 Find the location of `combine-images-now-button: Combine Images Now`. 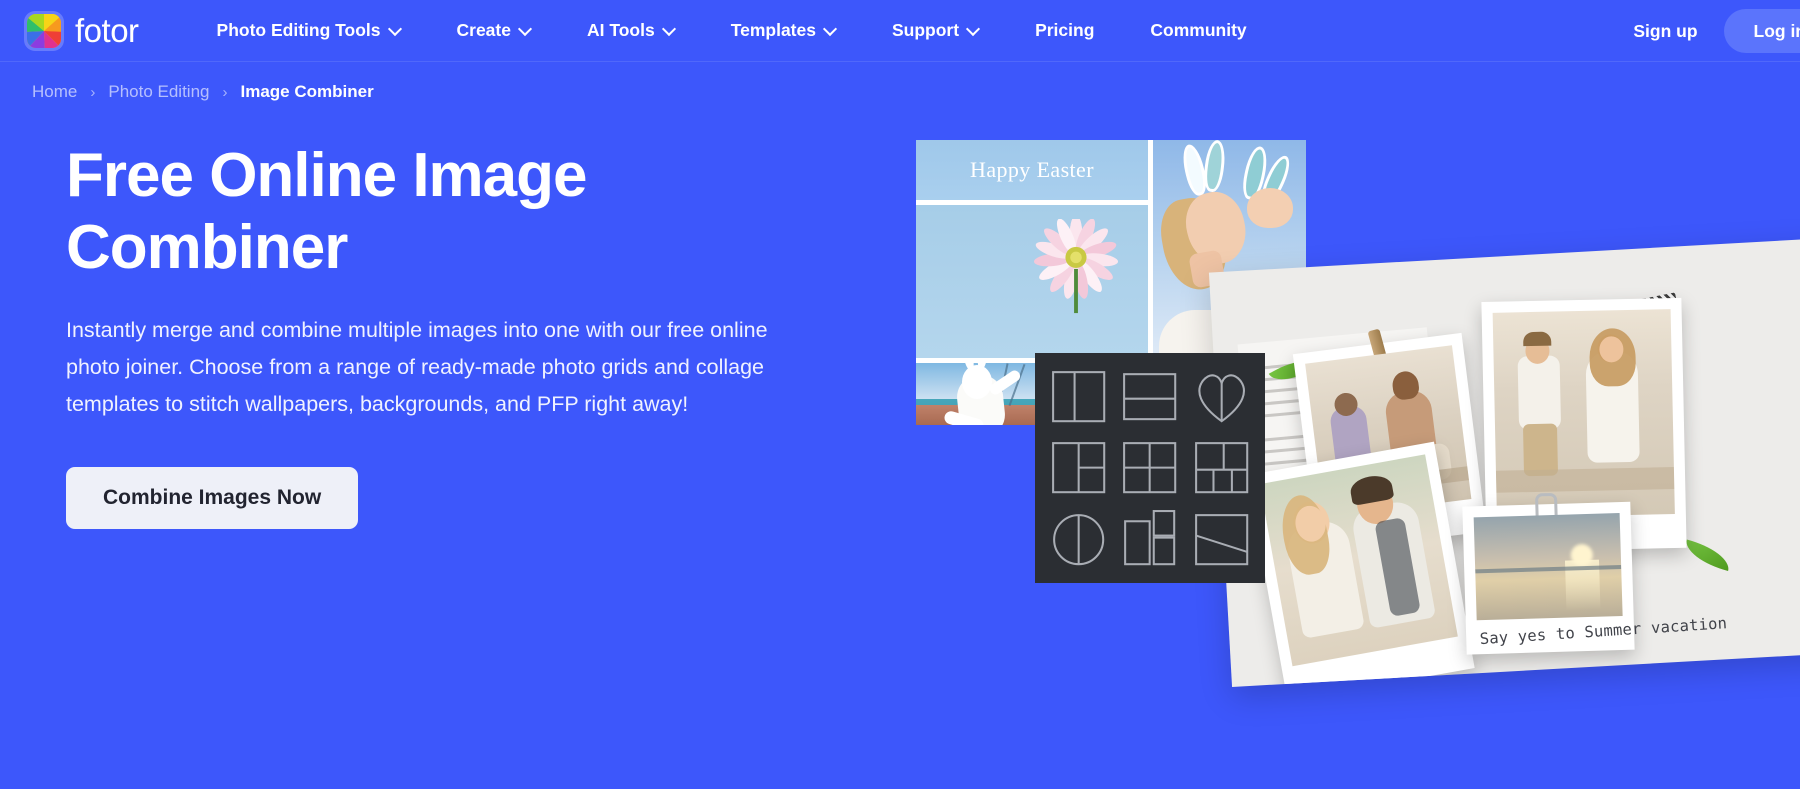

combine-images-now-button: Combine Images Now is located at coordinates (212, 497).